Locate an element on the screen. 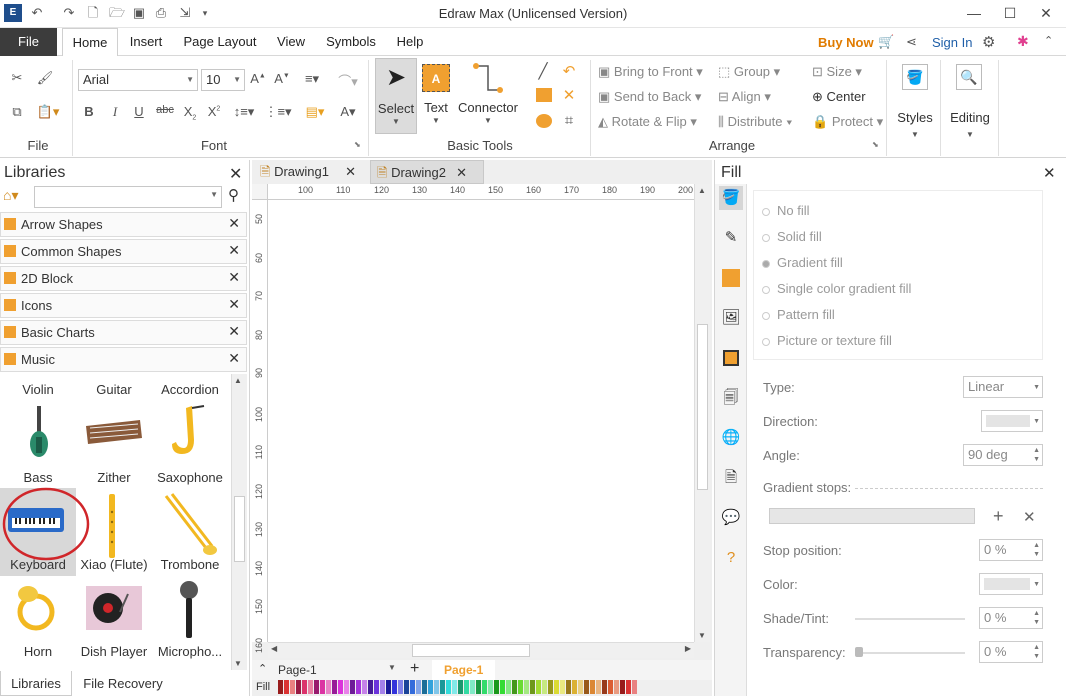  color-palette is located at coordinates (457, 687).